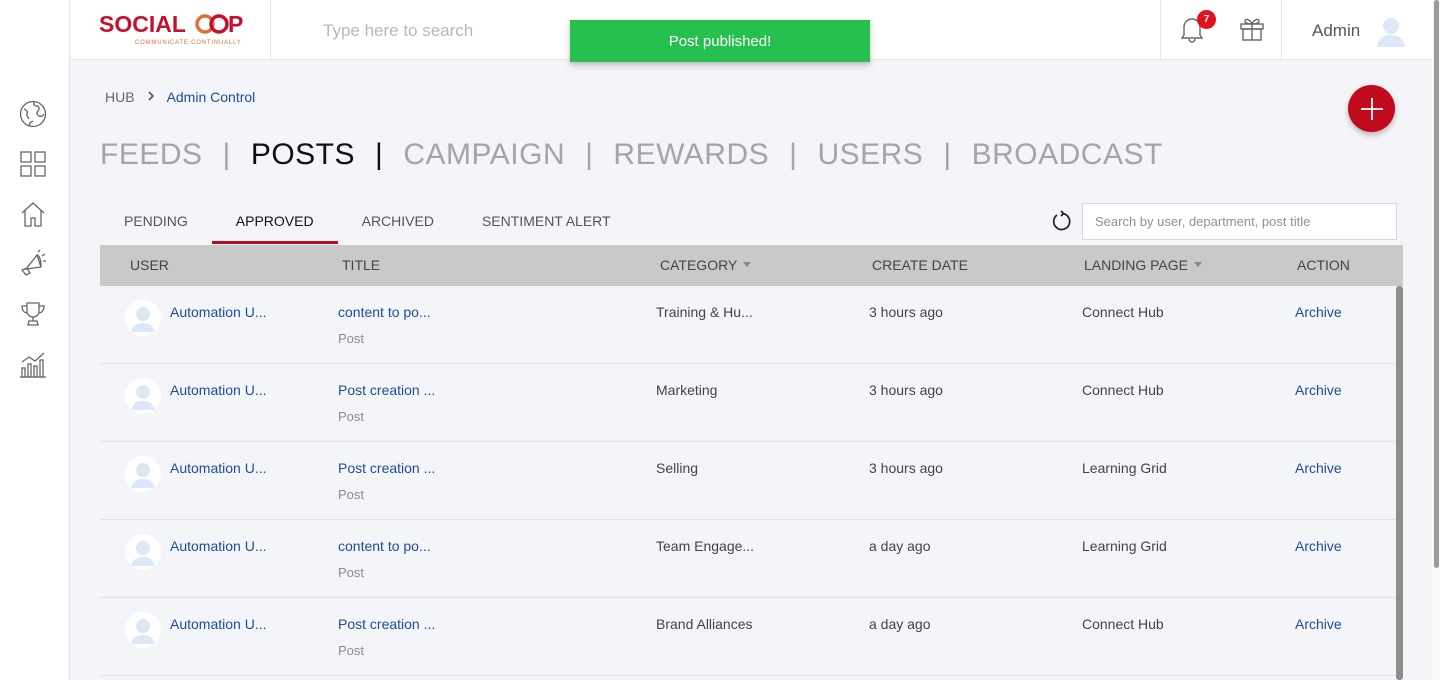 This screenshot has height=680, width=1440. Describe the element at coordinates (235, 24) in the screenshot. I see `svg-text: P` at that location.